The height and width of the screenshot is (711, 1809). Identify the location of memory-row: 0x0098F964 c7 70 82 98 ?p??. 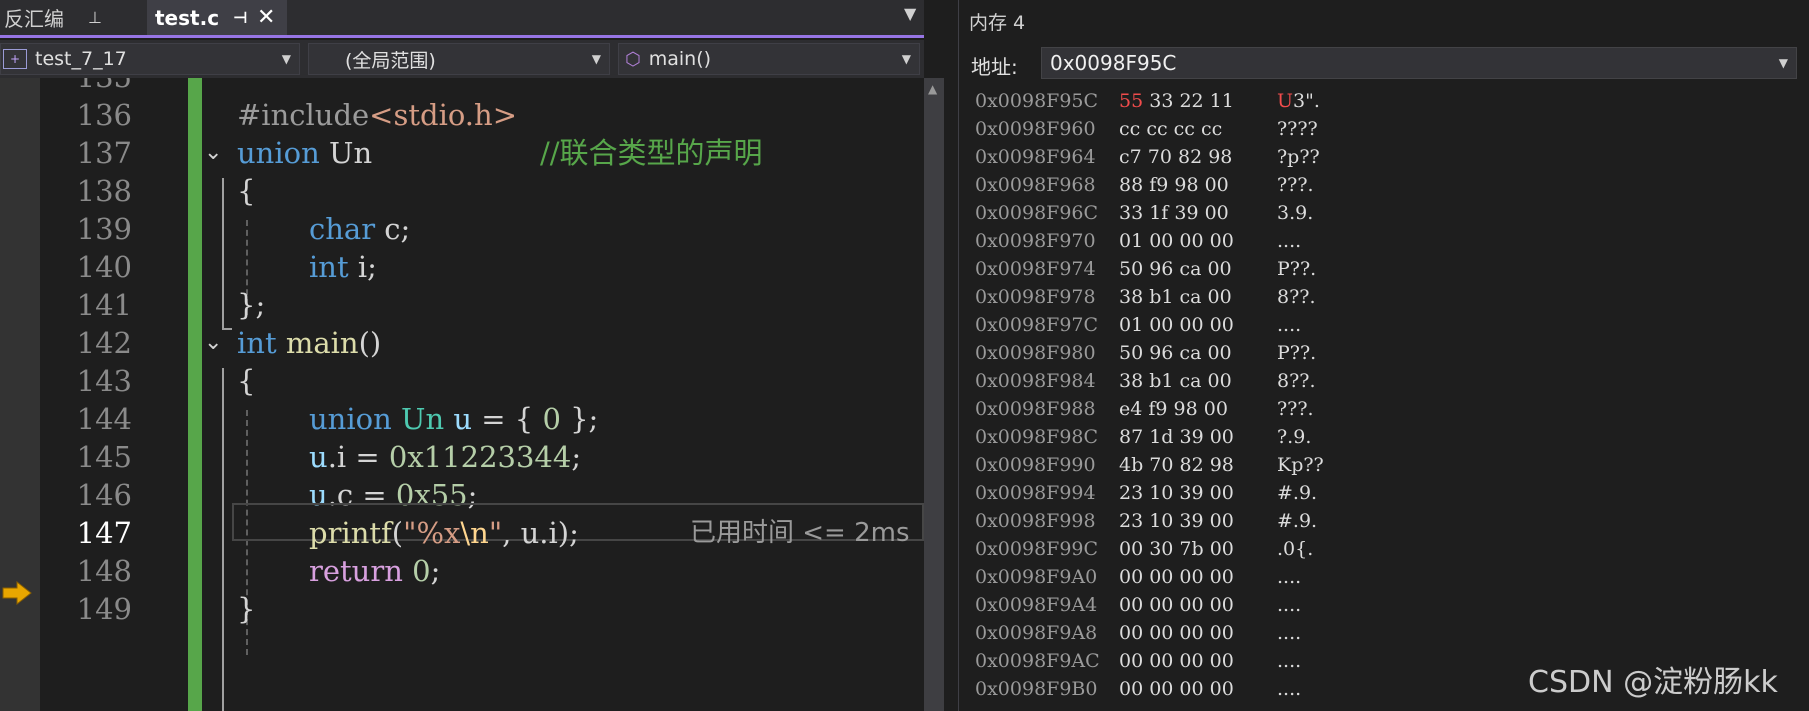
(1384, 157).